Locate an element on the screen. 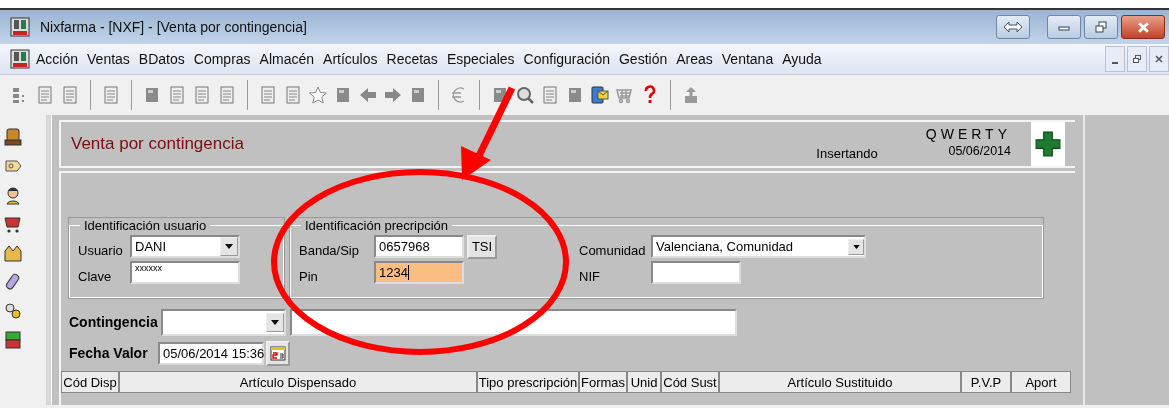  menu-item: Ayuda is located at coordinates (802, 59).